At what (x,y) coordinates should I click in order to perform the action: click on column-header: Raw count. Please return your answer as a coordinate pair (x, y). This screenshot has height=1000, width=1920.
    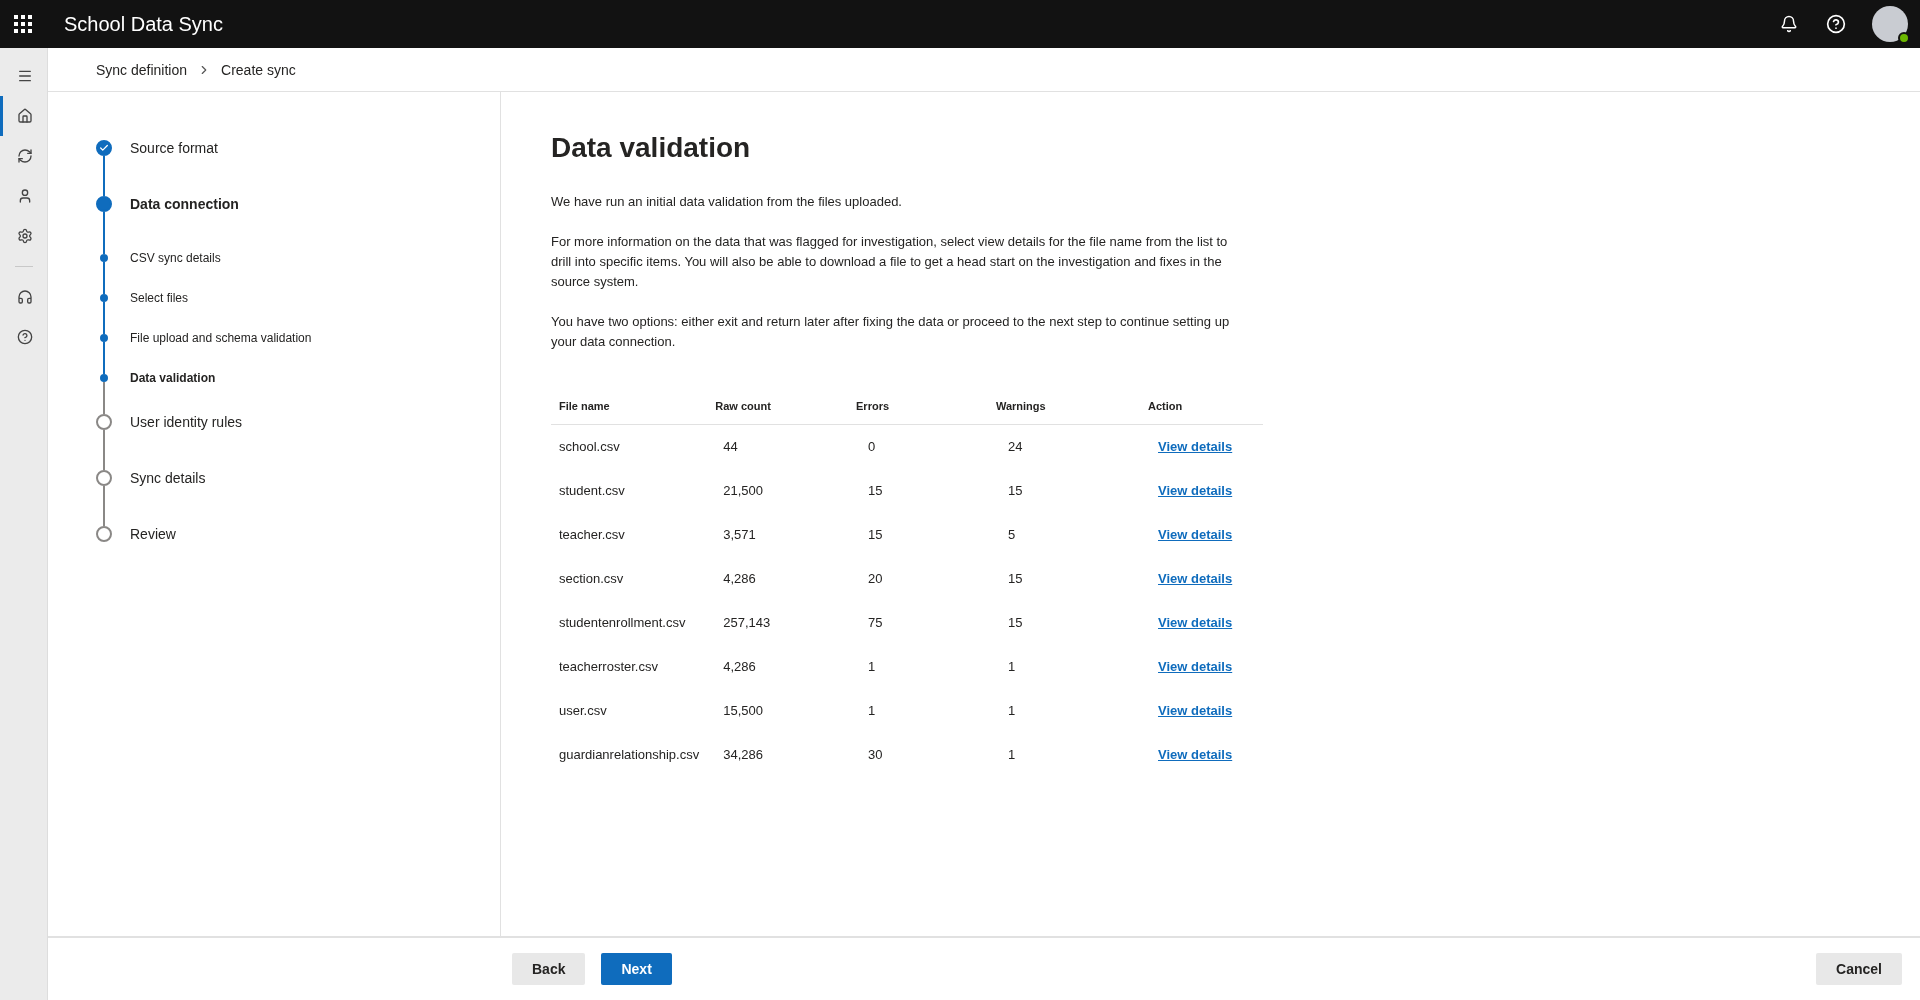
    Looking at the image, I should click on (778, 412).